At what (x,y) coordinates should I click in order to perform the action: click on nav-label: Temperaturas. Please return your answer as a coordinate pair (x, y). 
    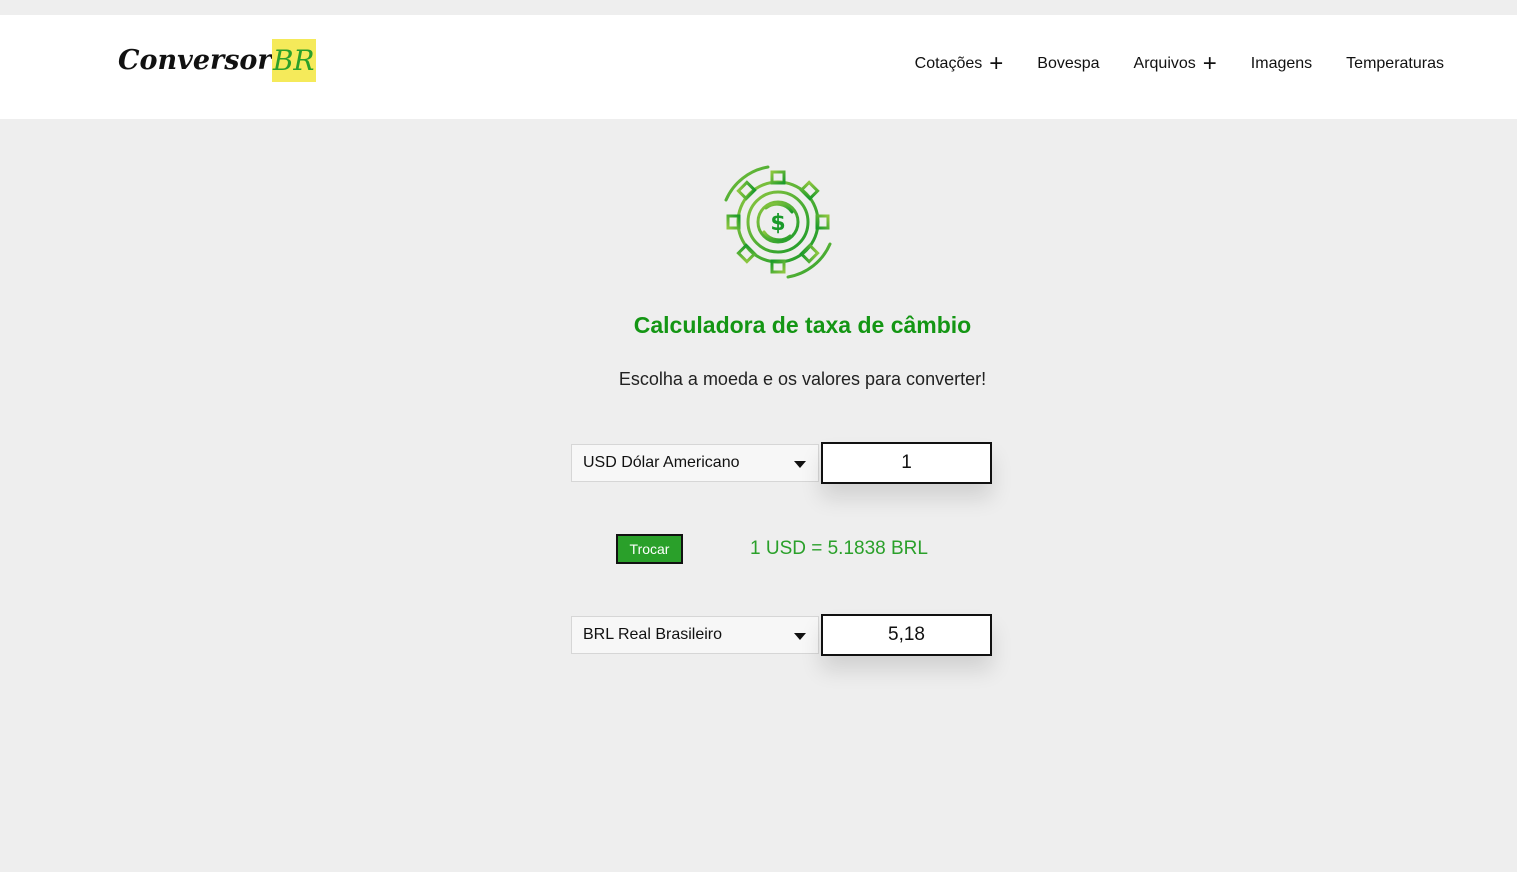
    Looking at the image, I should click on (1395, 63).